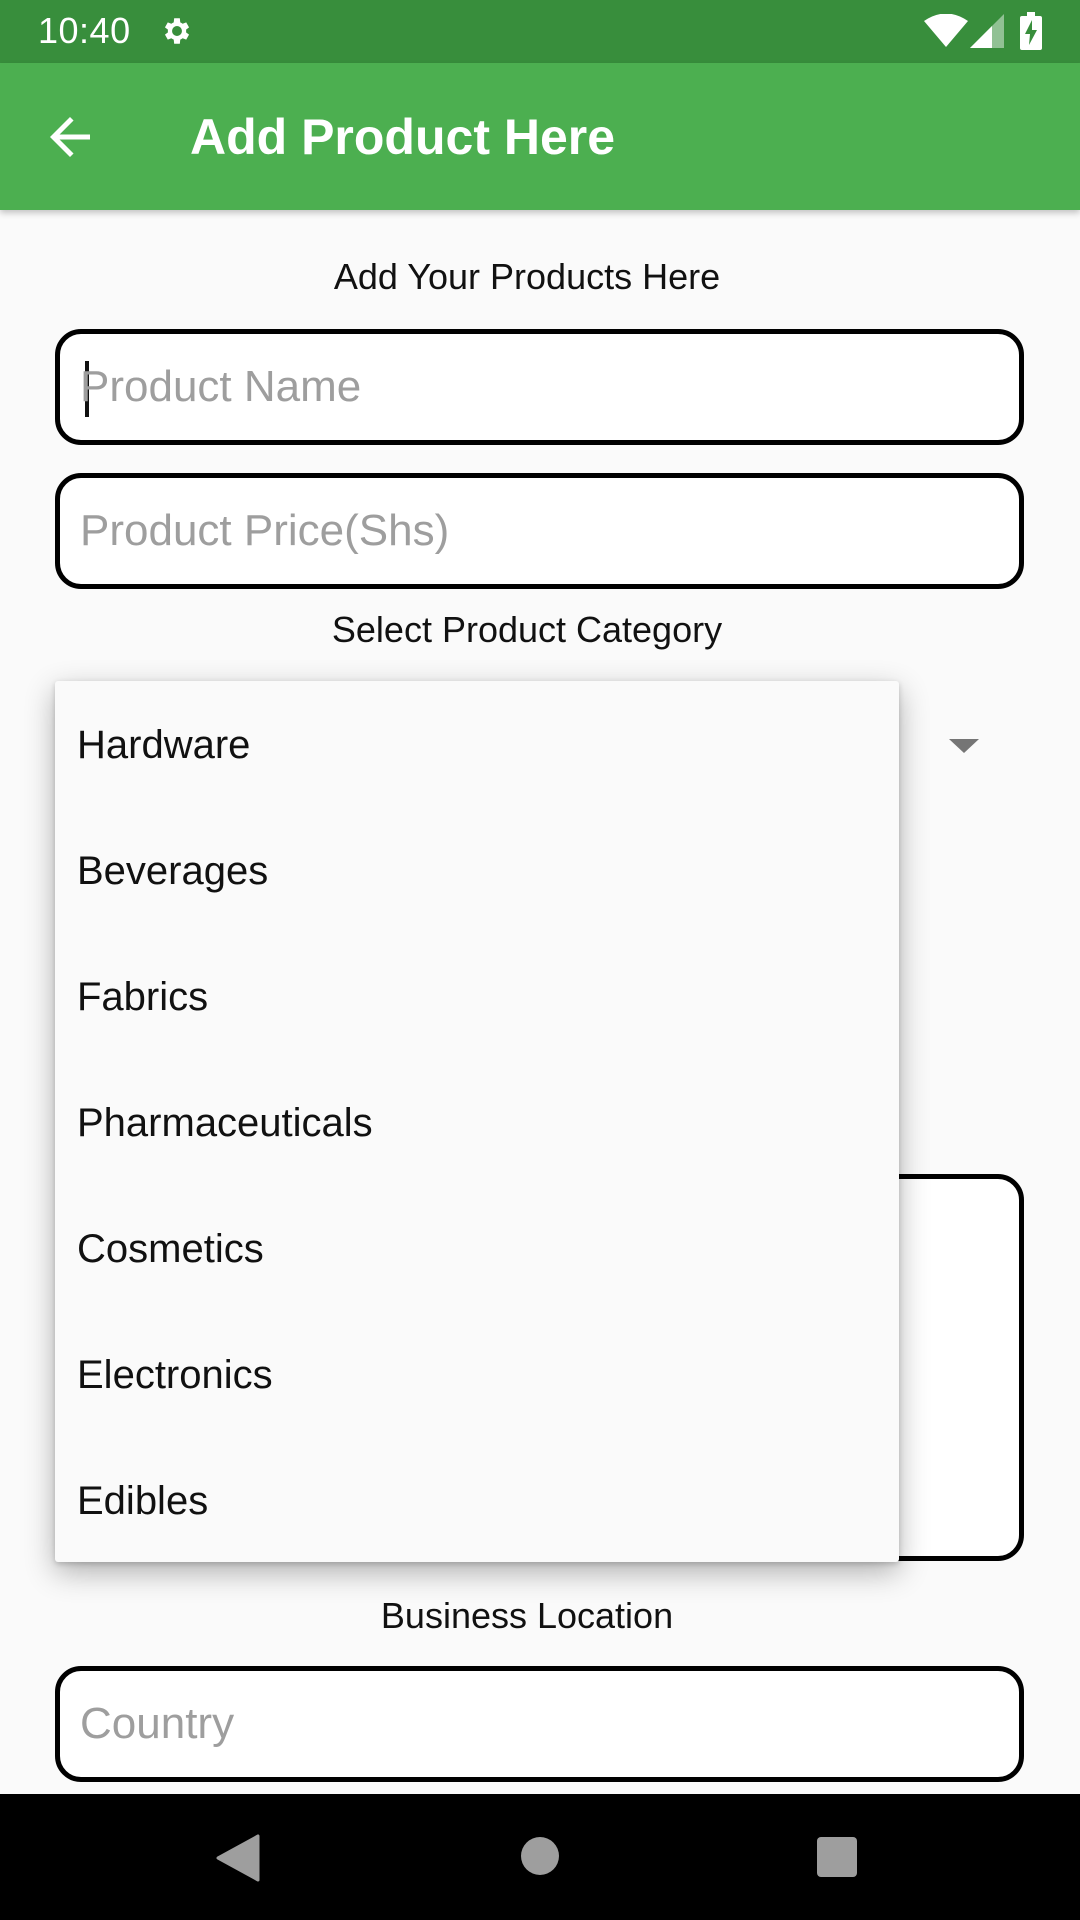 The image size is (1080, 1920). What do you see at coordinates (142, 1501) in the screenshot?
I see `dropdown-item-edibles: Edibles` at bounding box center [142, 1501].